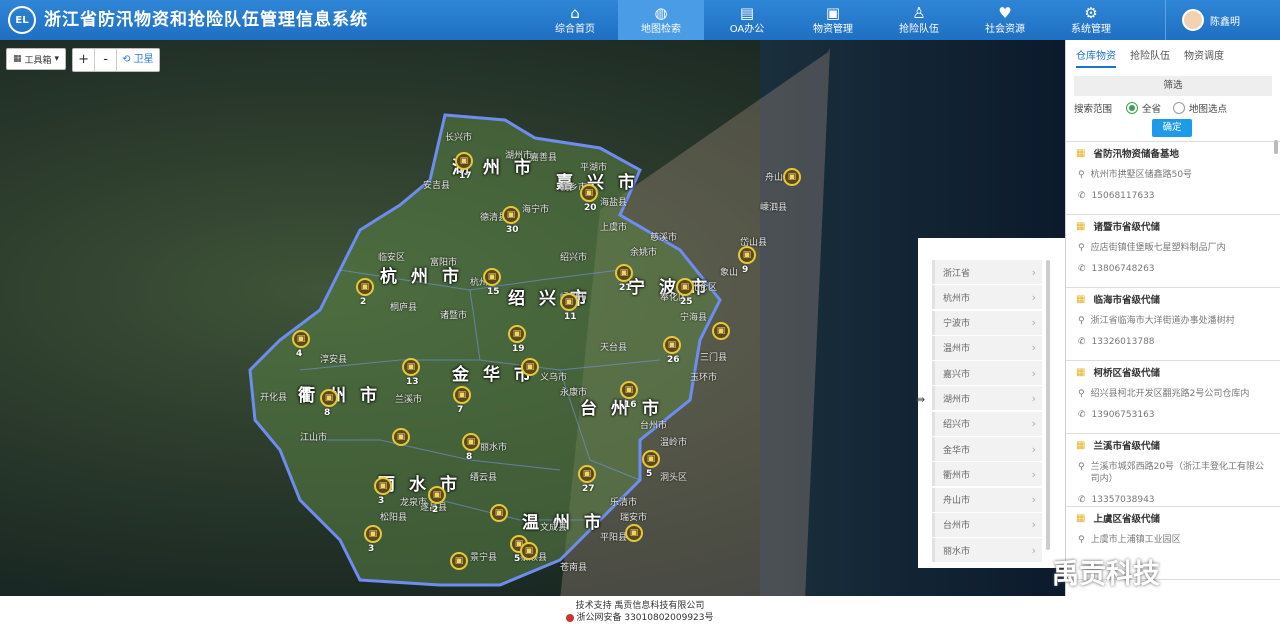  What do you see at coordinates (1126, 518) in the screenshot?
I see `depot-name: 上虞区省级代储` at bounding box center [1126, 518].